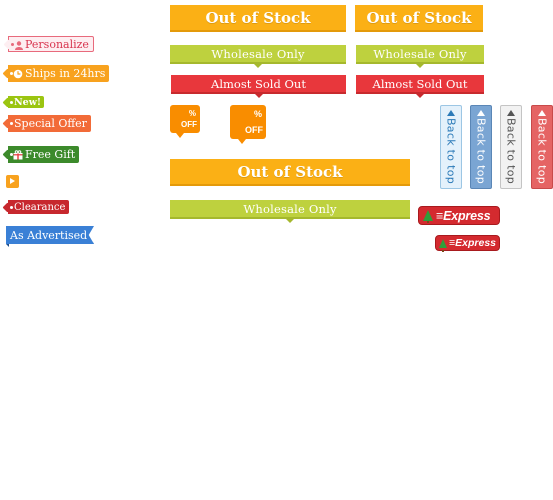 The width and height of the screenshot is (553, 500). What do you see at coordinates (18, 74) in the screenshot?
I see `clock-icon` at bounding box center [18, 74].